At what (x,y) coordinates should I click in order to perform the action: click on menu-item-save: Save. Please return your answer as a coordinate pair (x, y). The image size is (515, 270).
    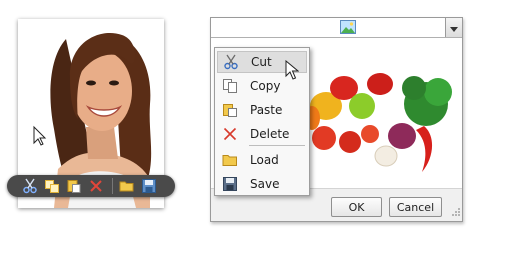
    Looking at the image, I should click on (262, 184).